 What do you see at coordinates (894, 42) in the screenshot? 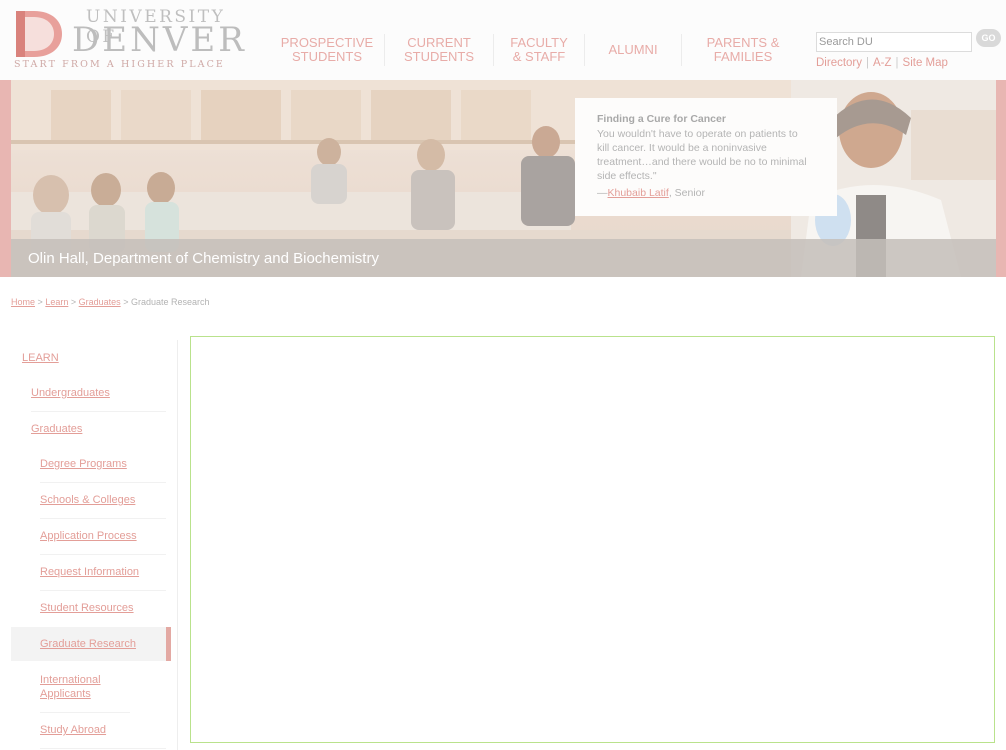
I see `search-input` at bounding box center [894, 42].